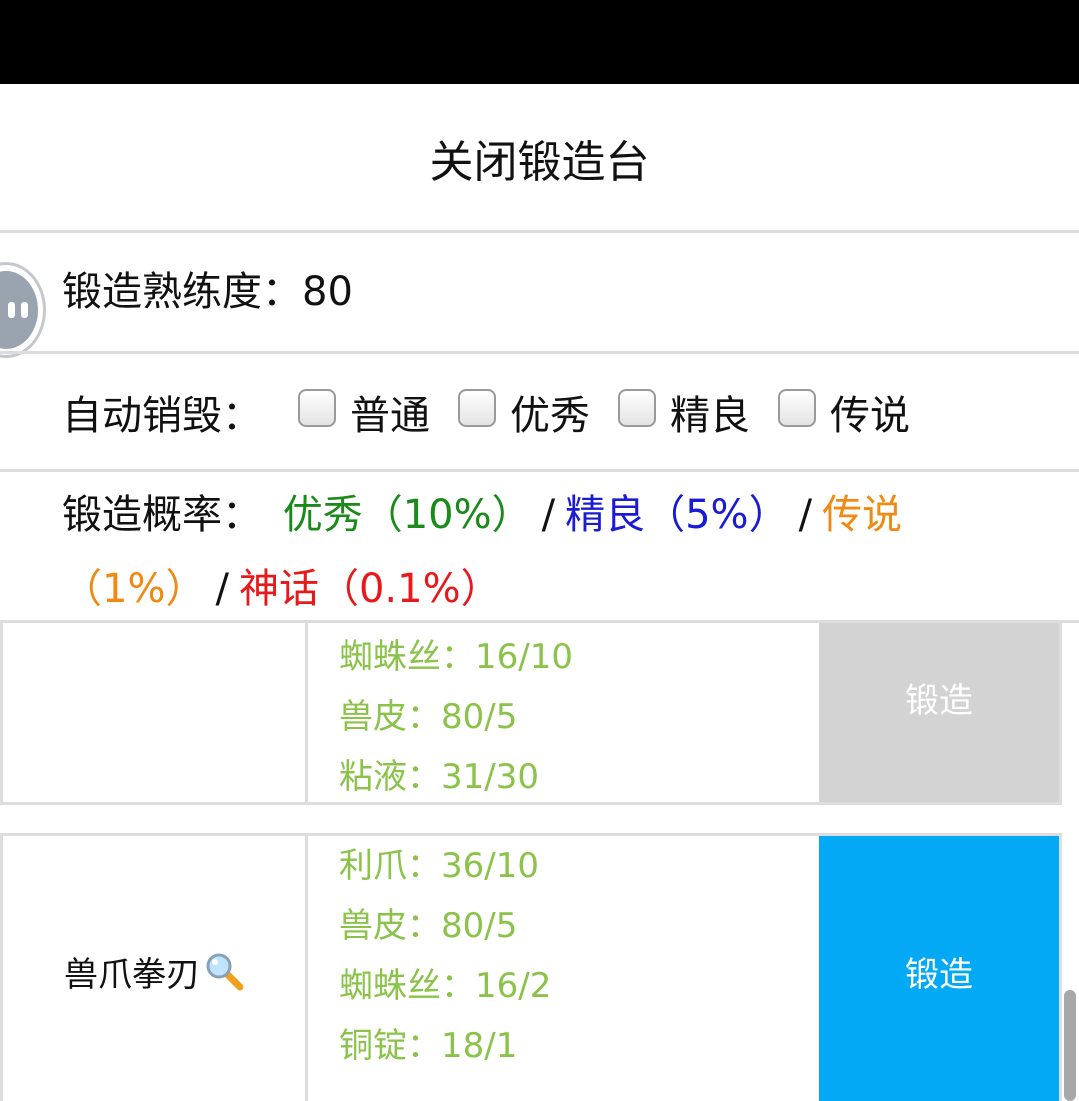 Image resolution: width=1079 pixels, height=1101 pixels. I want to click on forge-rates: 锻造概率： 优秀（10%） / 精良（5%） / 传说（1%） / 神话（0.1%）, so click(562, 552).